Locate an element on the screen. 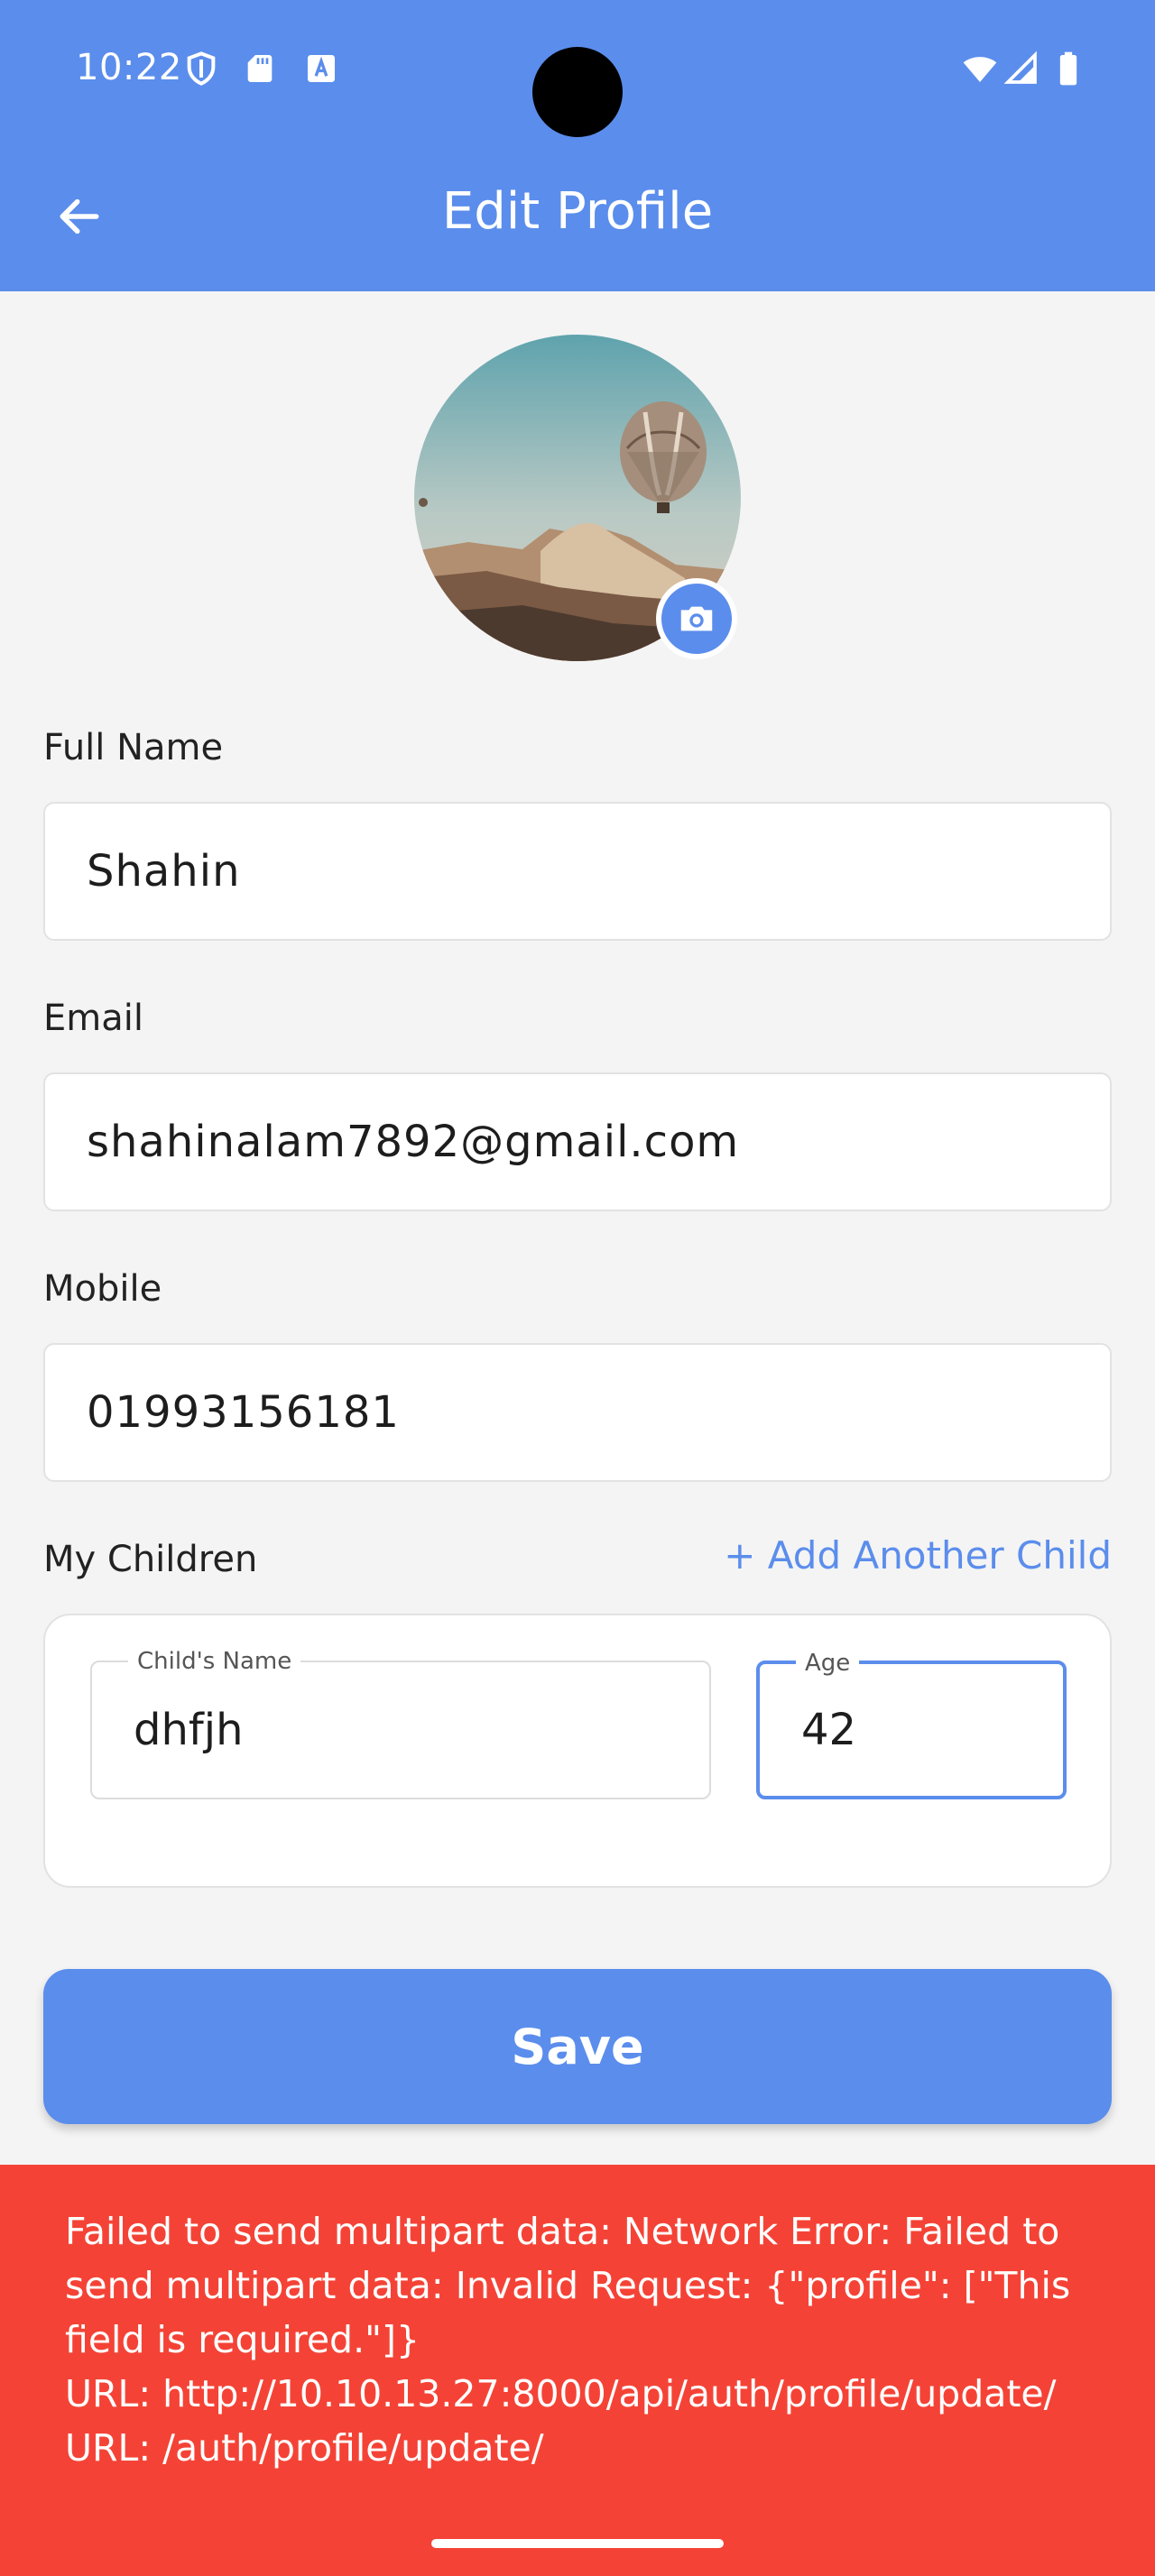  front-camera-cutout is located at coordinates (577, 92).